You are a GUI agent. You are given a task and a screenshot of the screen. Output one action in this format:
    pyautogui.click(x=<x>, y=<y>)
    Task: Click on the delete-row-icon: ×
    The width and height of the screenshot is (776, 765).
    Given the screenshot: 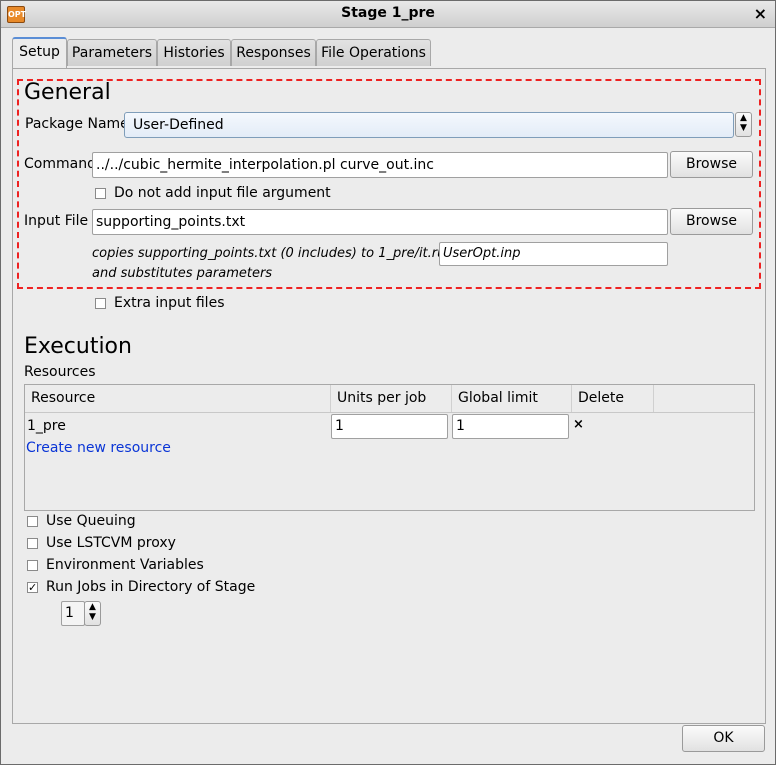 What is the action you would take?
    pyautogui.click(x=578, y=424)
    